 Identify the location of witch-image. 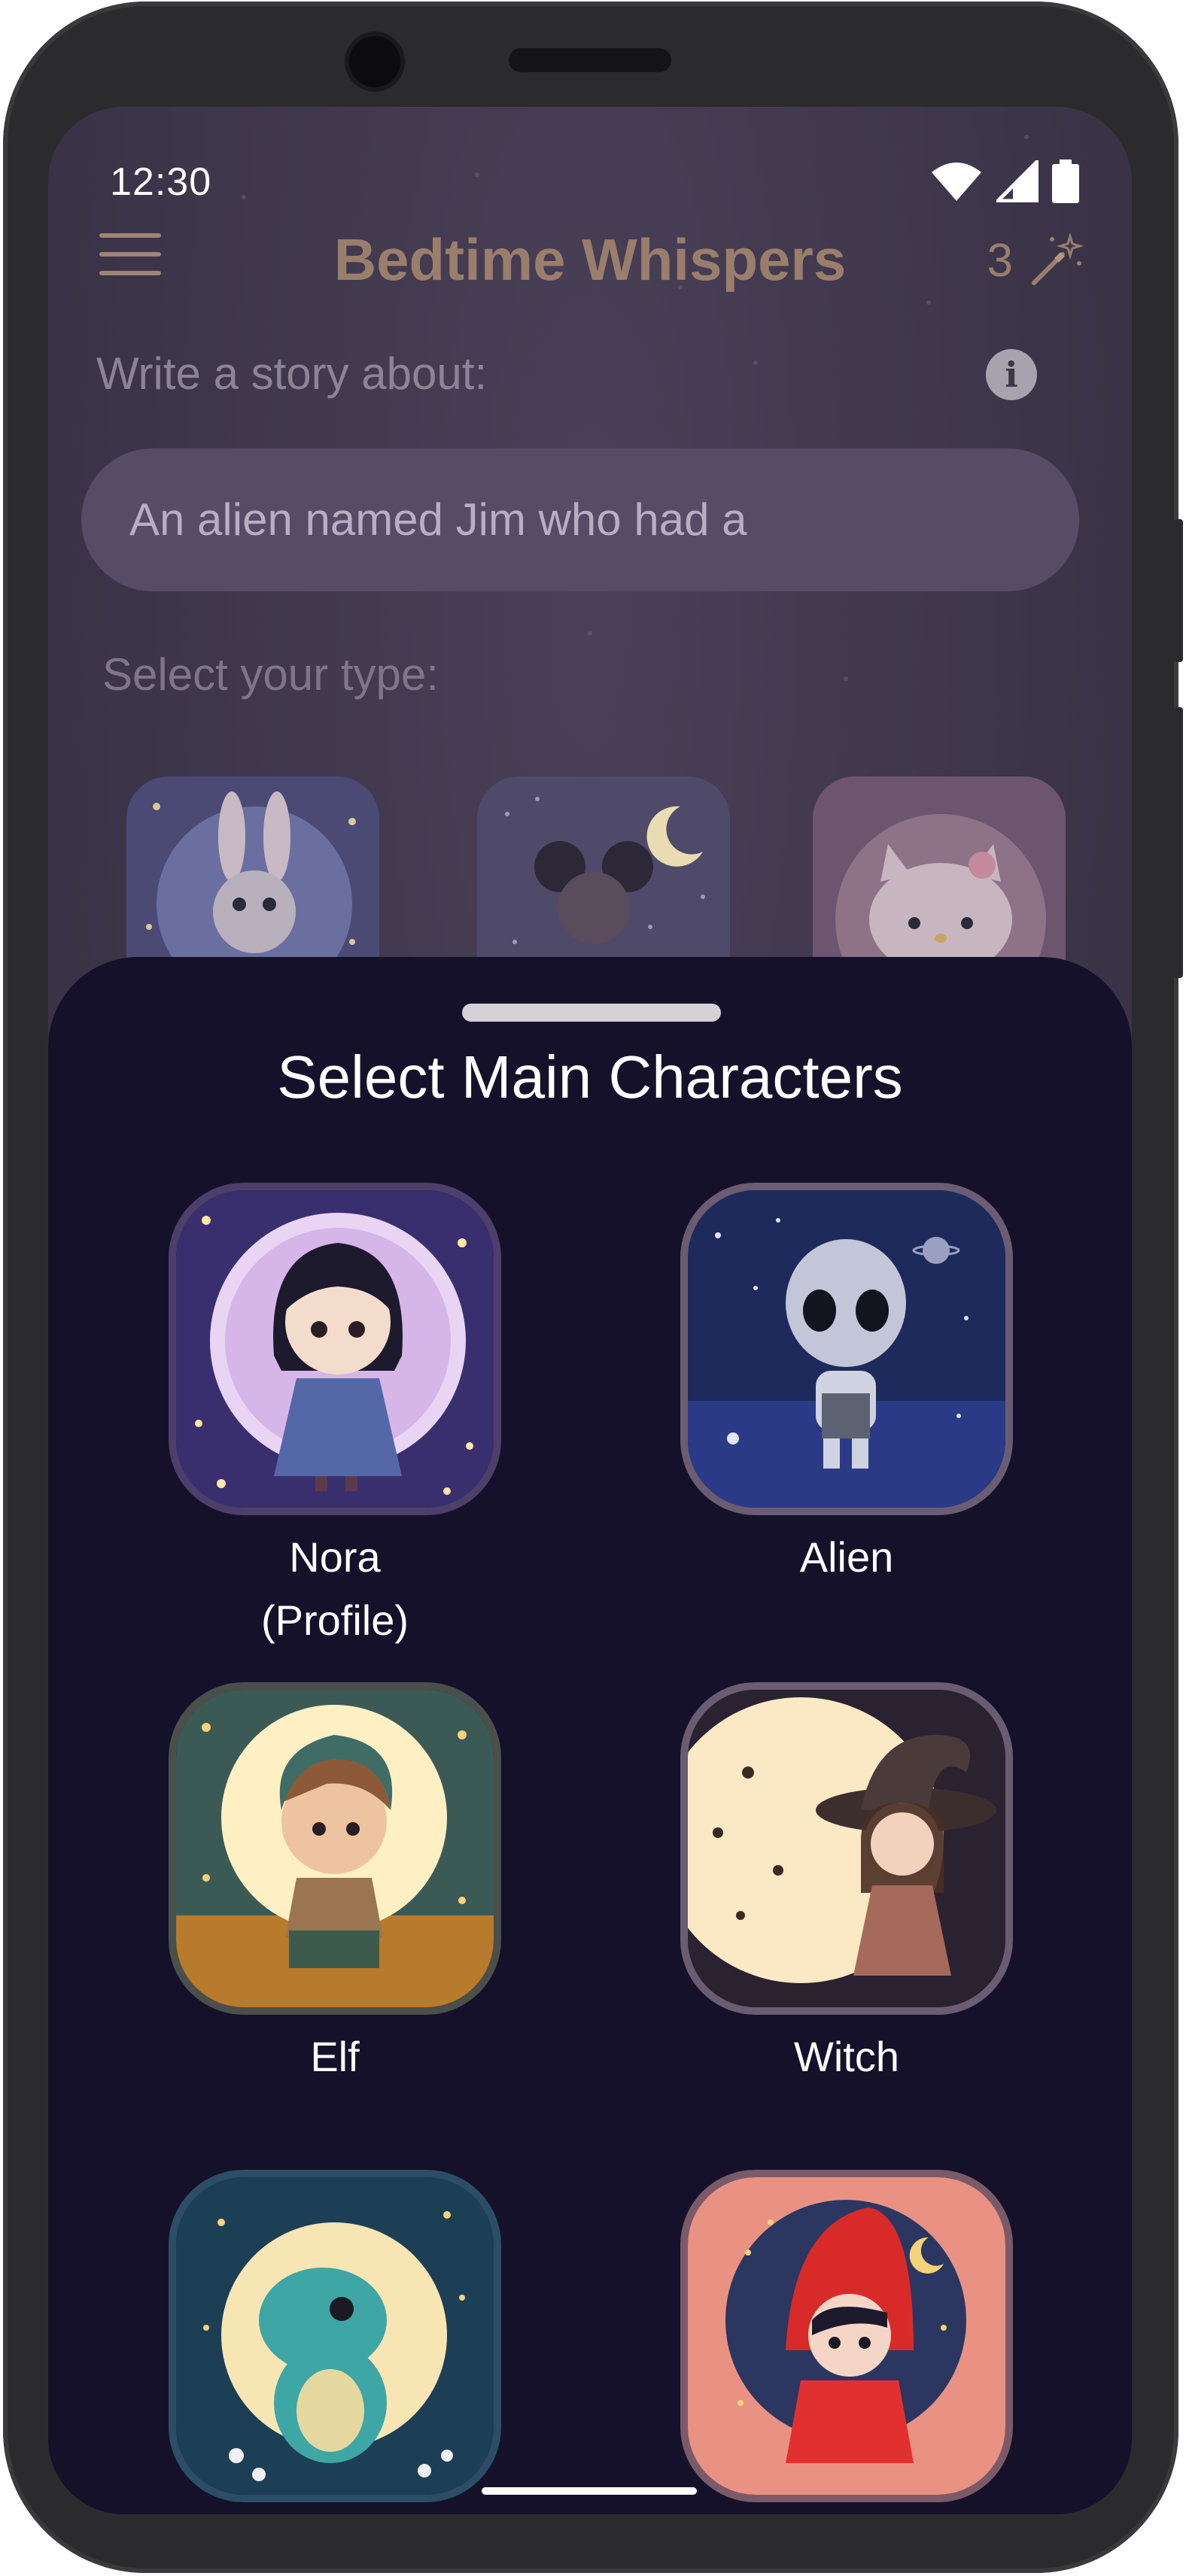
(846, 1848).